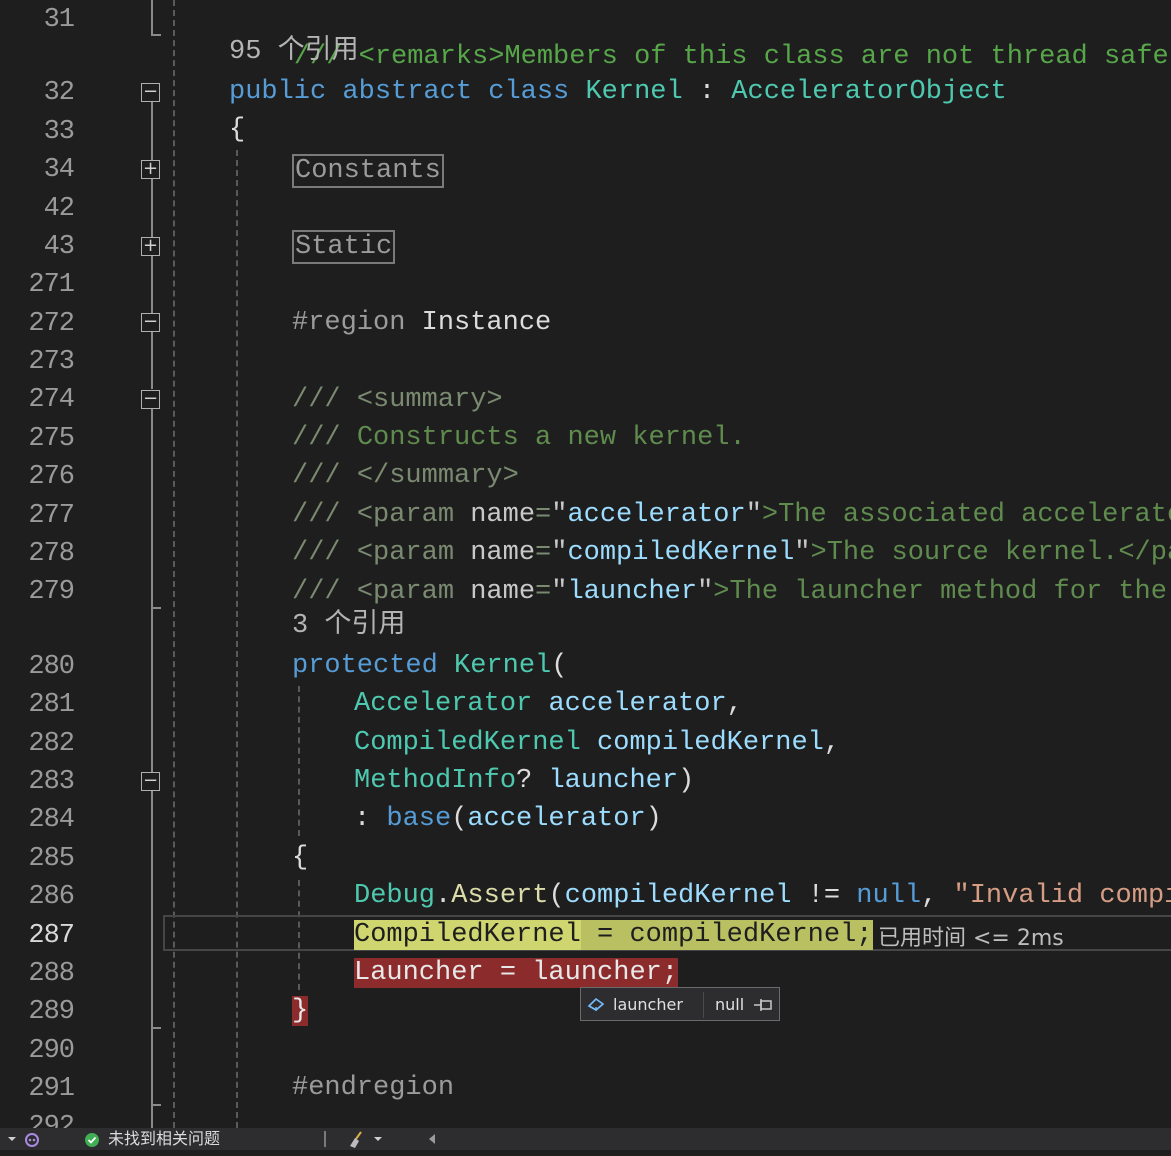 This screenshot has height=1156, width=1171. What do you see at coordinates (37, 170) in the screenshot?
I see `line-number: 34` at bounding box center [37, 170].